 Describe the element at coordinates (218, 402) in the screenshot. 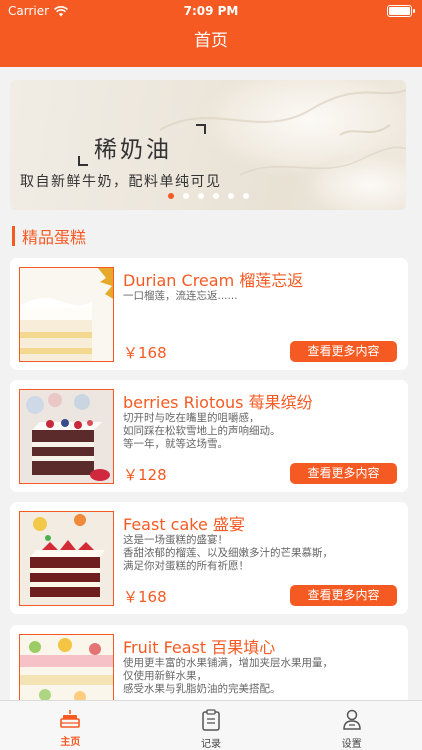

I see `product-title: berries Riotous 莓果缤纷` at that location.